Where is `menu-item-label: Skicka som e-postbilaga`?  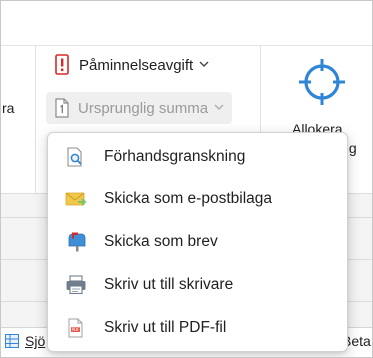 menu-item-label: Skicka som e-postbilaga is located at coordinates (188, 198).